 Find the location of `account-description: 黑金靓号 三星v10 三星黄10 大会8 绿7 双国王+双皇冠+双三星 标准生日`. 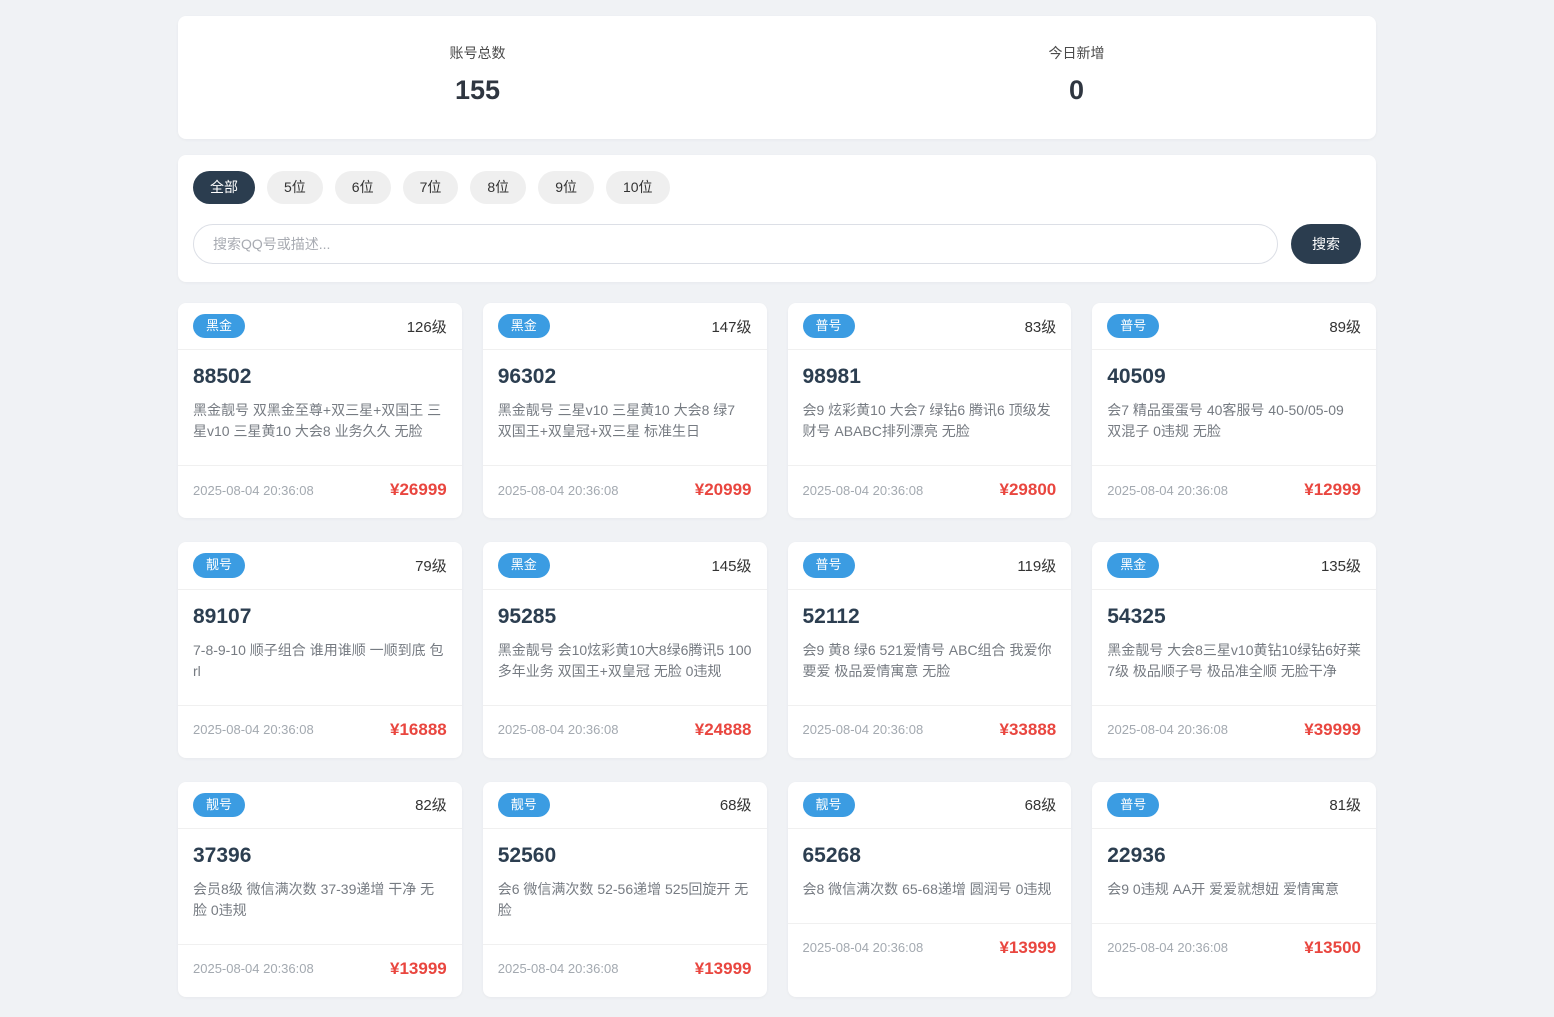

account-description: 黑金靓号 三星v10 三星黄10 大会8 绿7 双国王+双皇冠+双三星 标准生日 is located at coordinates (616, 421).